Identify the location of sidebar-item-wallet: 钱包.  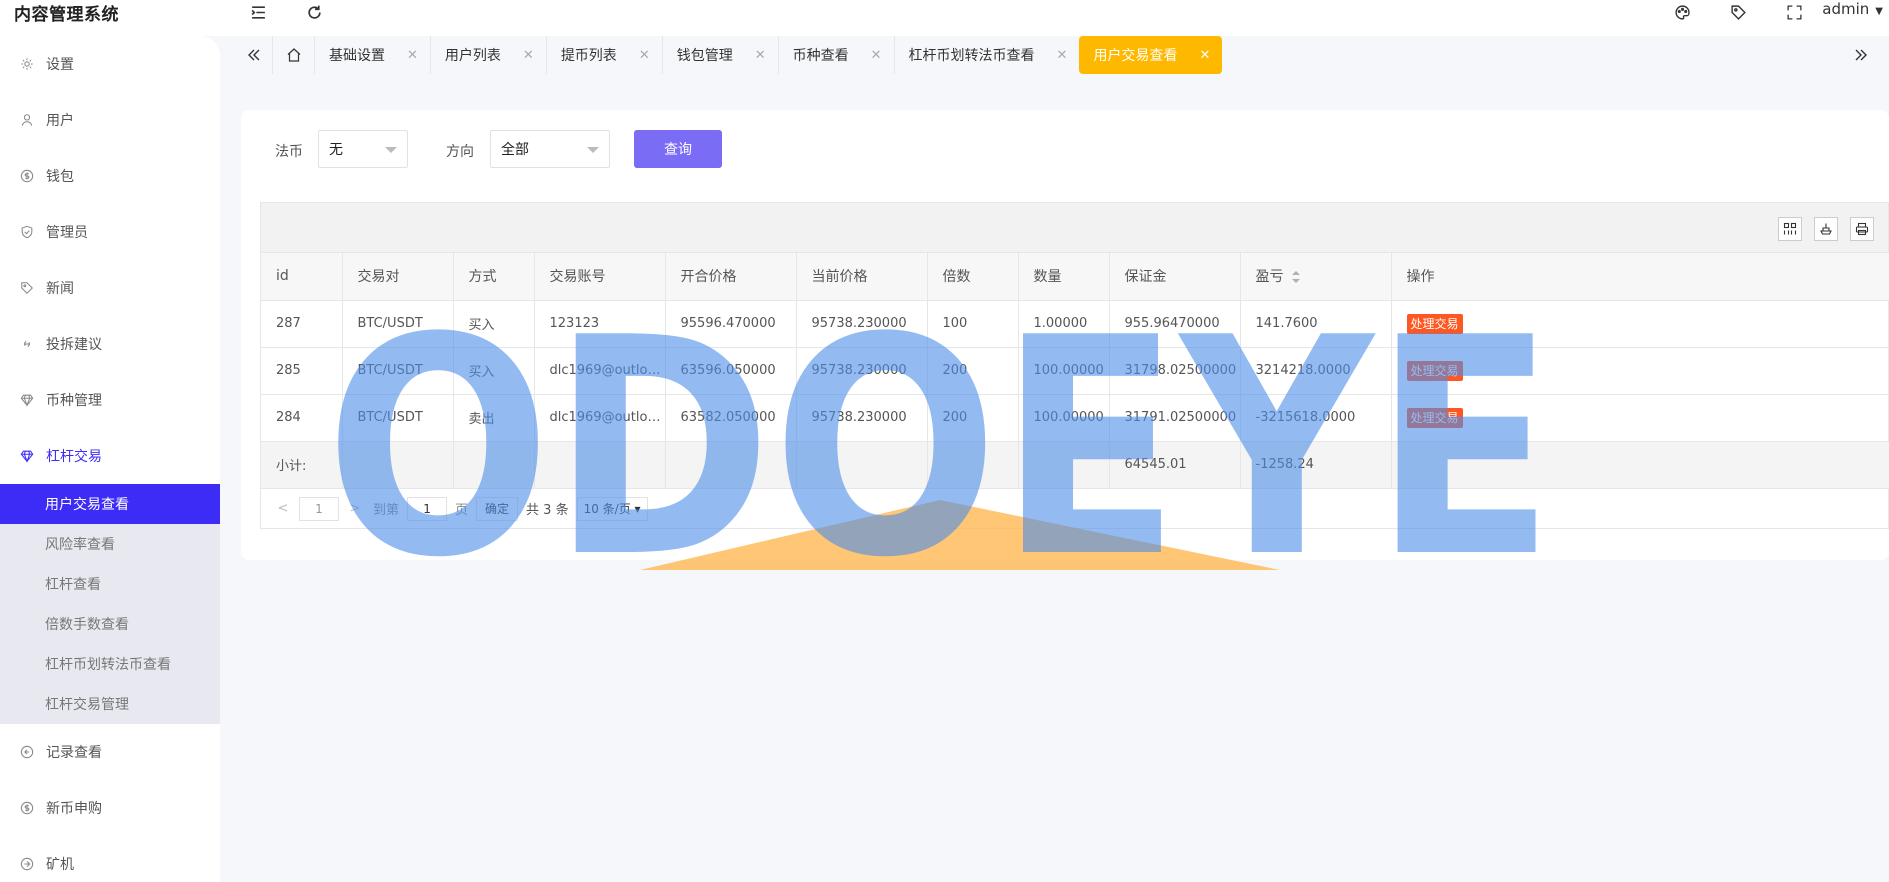
(110, 176).